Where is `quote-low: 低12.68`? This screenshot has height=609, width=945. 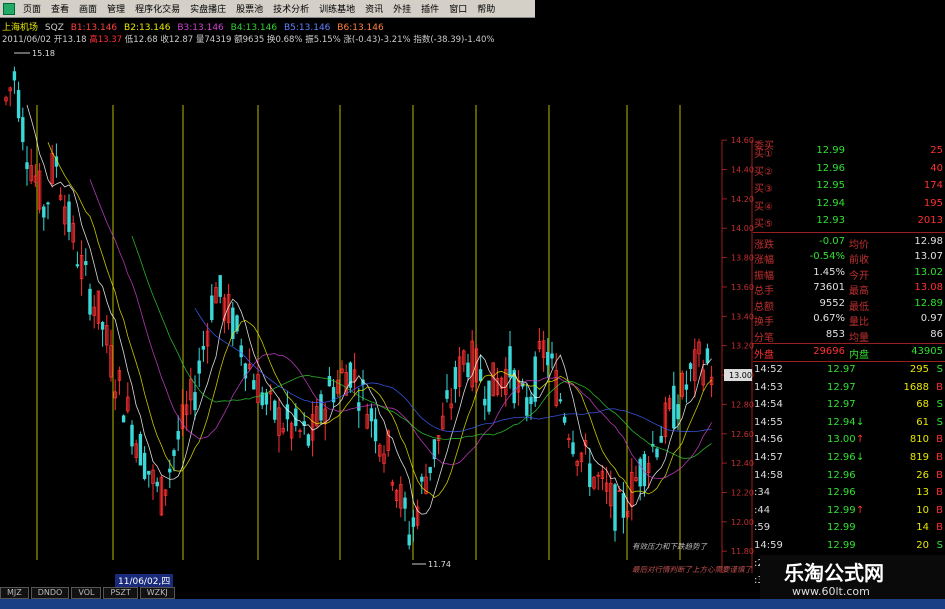 quote-low: 低12.68 is located at coordinates (141, 40).